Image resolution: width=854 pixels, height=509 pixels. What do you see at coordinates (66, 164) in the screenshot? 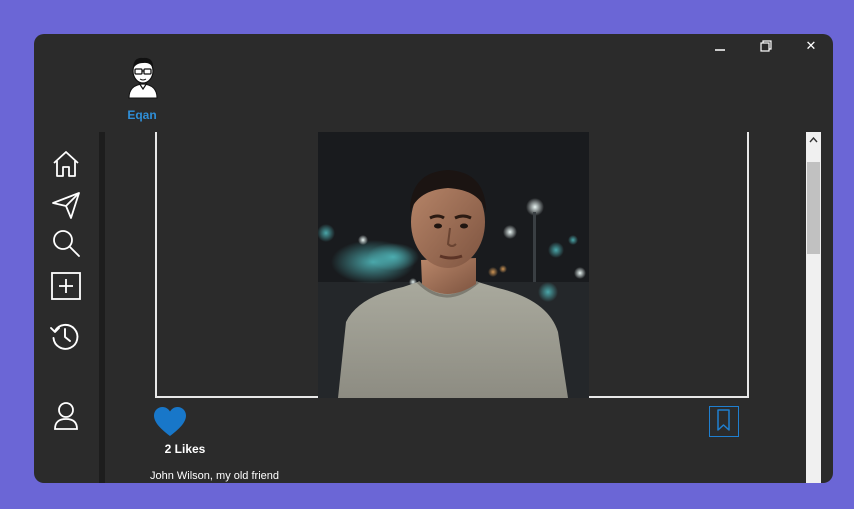
I see `home-icon` at bounding box center [66, 164].